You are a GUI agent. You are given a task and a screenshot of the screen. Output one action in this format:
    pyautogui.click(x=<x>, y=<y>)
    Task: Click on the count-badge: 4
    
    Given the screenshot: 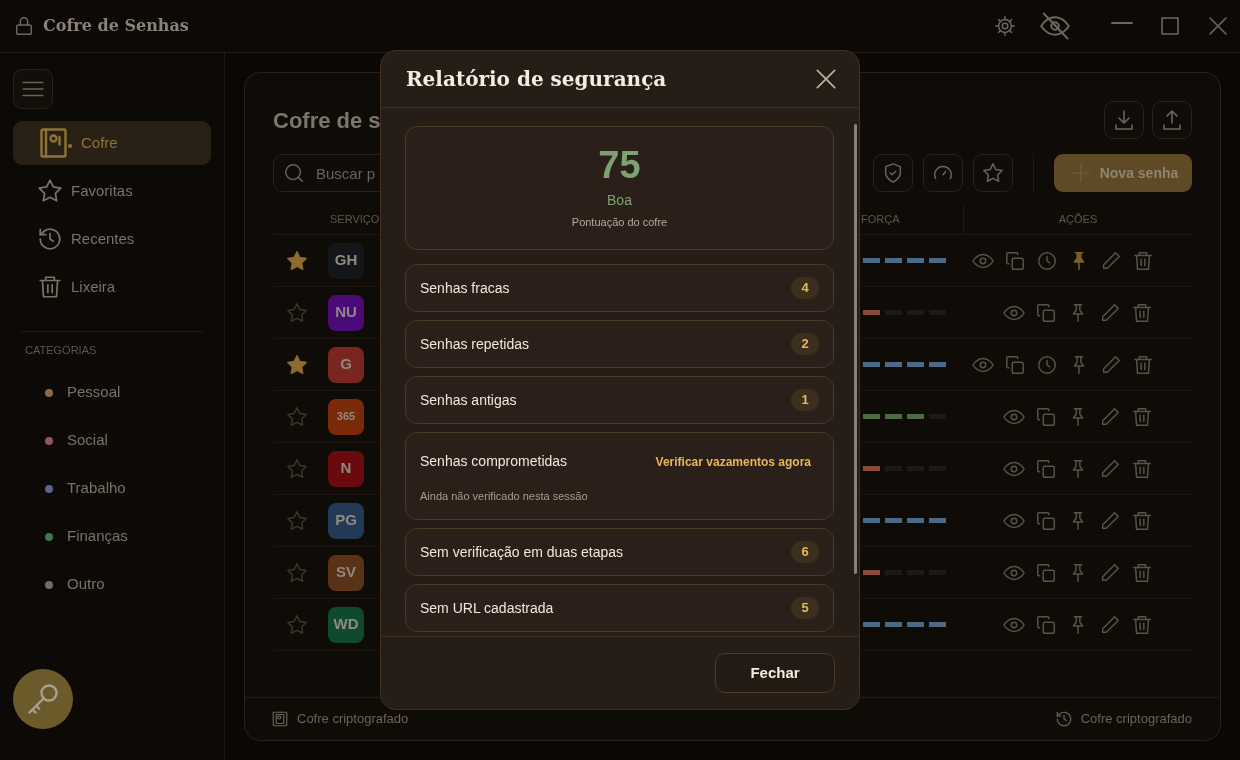 What is the action you would take?
    pyautogui.click(x=805, y=288)
    